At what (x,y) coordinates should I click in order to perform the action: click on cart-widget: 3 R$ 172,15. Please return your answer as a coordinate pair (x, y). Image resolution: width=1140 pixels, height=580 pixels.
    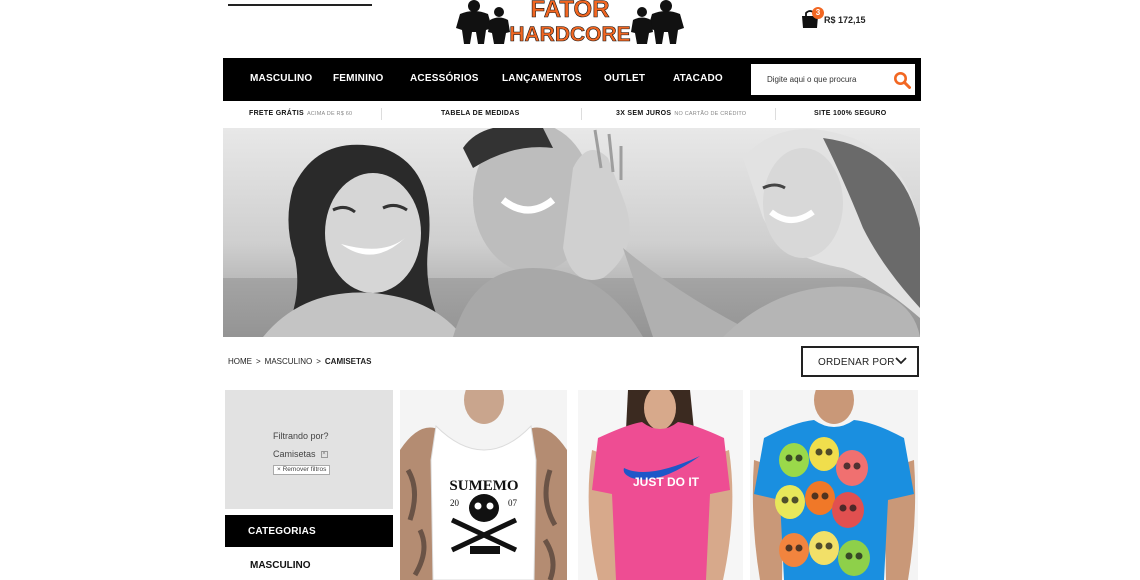
    Looking at the image, I should click on (835, 18).